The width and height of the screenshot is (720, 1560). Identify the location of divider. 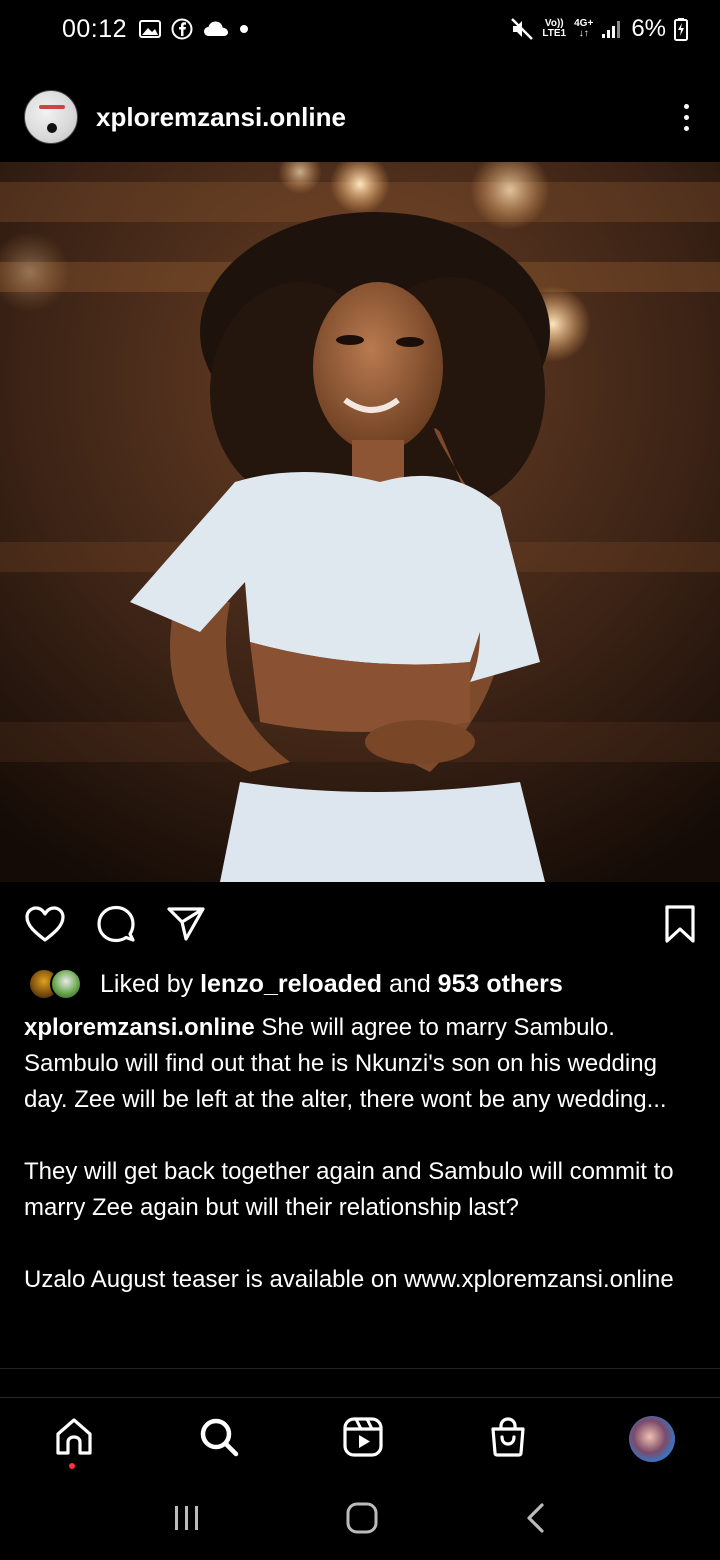
(360, 1368).